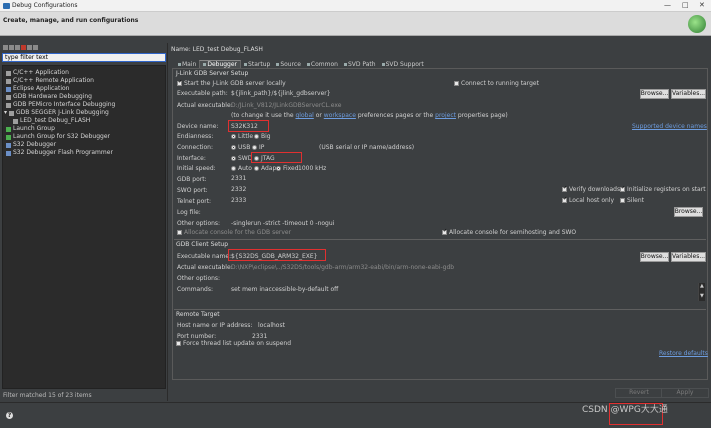 Image resolution: width=711 pixels, height=428 pixels. Describe the element at coordinates (59, 153) in the screenshot. I see `tree-item: S32 Debugger Flash Programmer` at that location.